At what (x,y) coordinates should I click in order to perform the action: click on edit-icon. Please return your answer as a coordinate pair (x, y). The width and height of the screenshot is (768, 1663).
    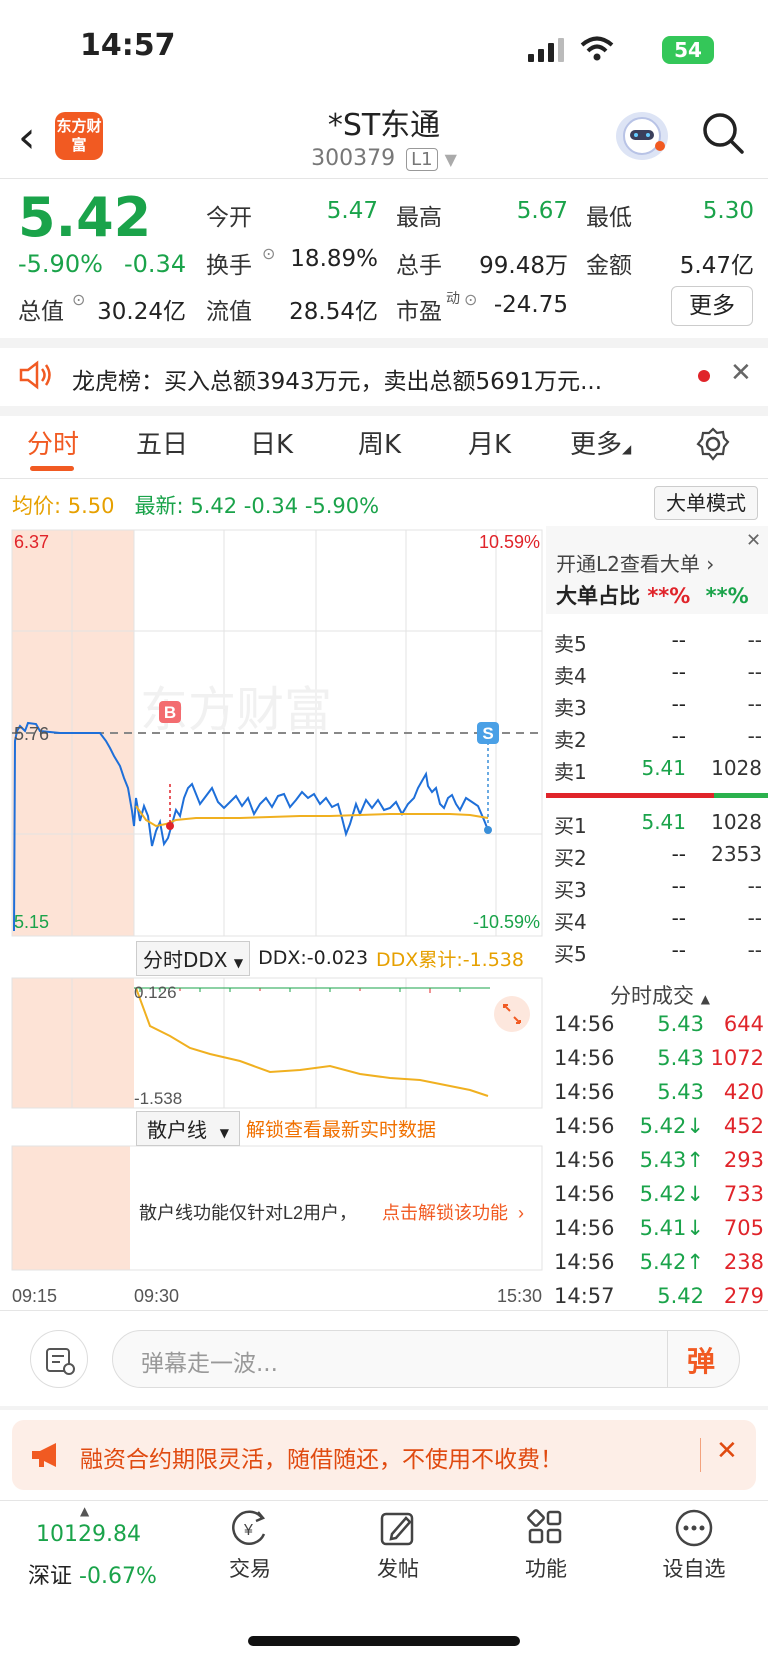
    Looking at the image, I should click on (397, 1529).